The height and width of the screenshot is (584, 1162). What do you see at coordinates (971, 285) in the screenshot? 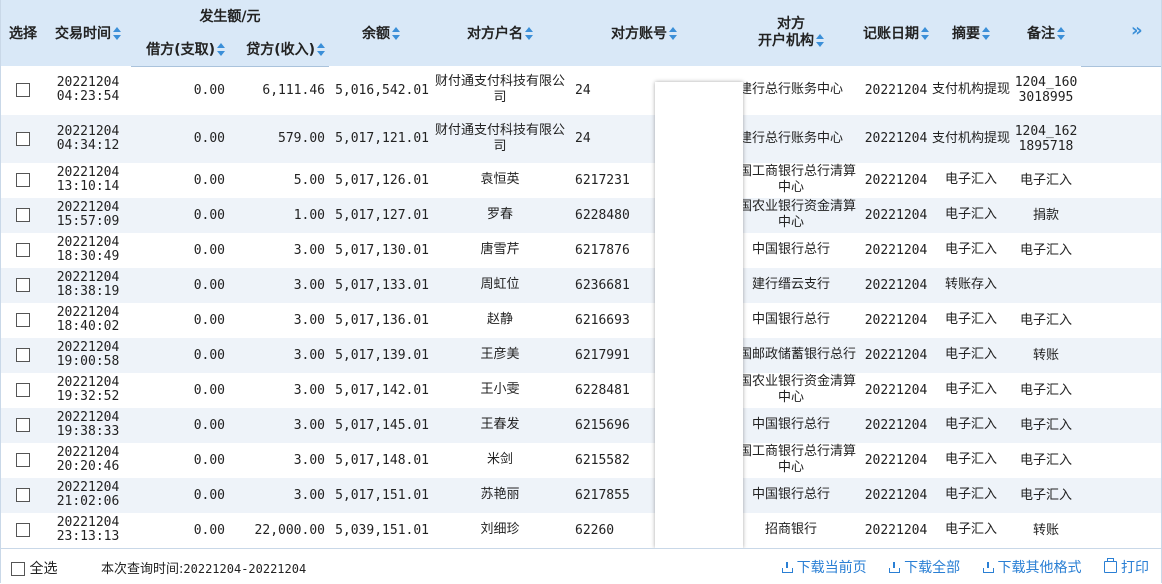
I see `cell-summary: 转账存入` at bounding box center [971, 285].